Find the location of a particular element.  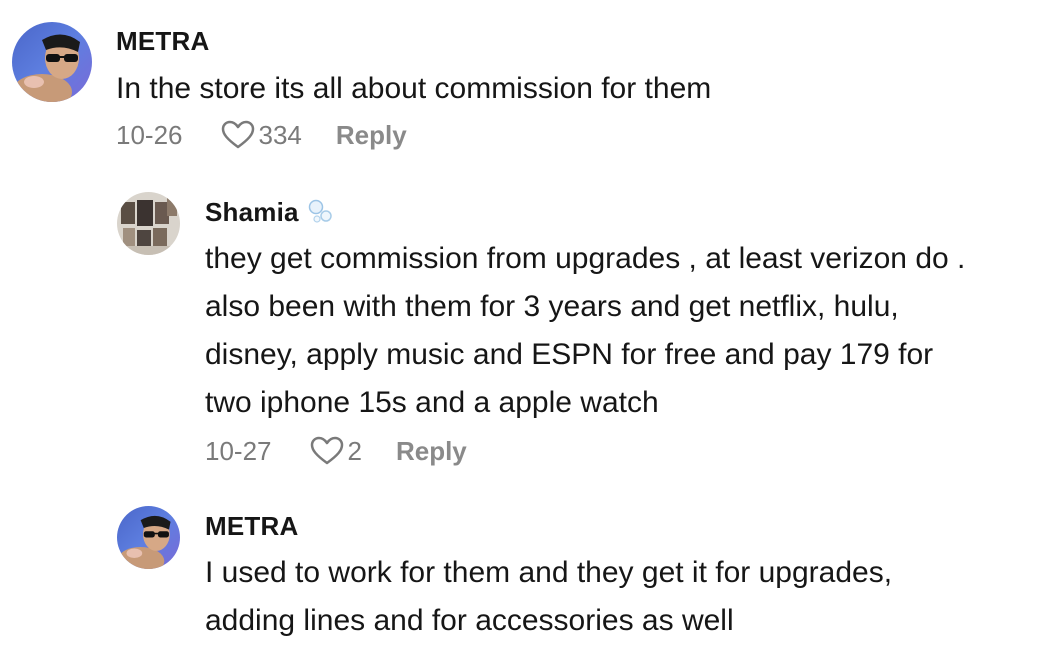

comment-meta: 10-27 2 Reply is located at coordinates (630, 451).